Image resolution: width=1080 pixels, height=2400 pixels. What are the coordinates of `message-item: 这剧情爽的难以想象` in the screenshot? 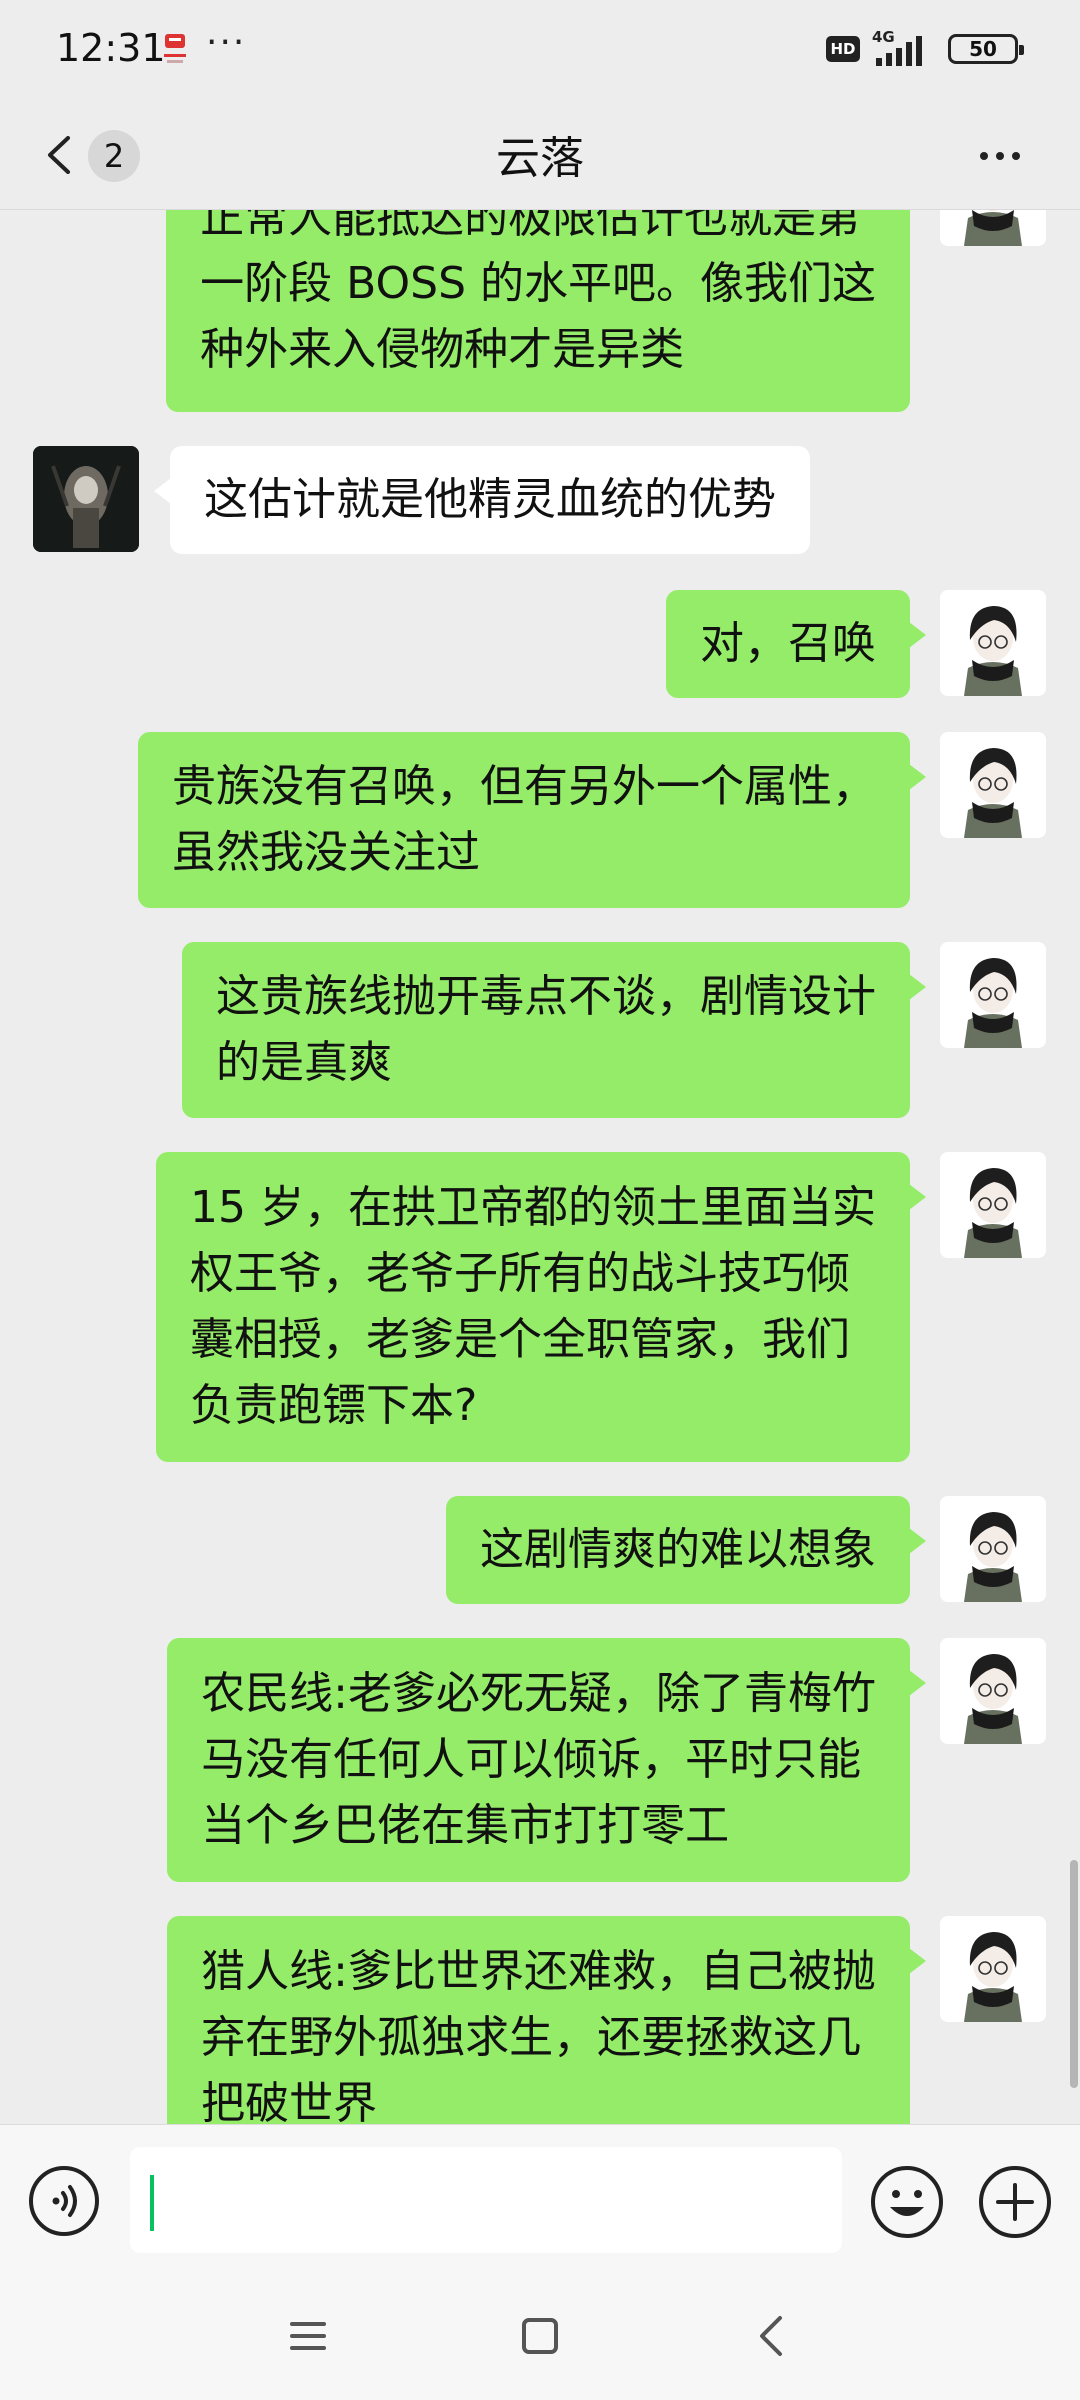 It's located at (540, 1550).